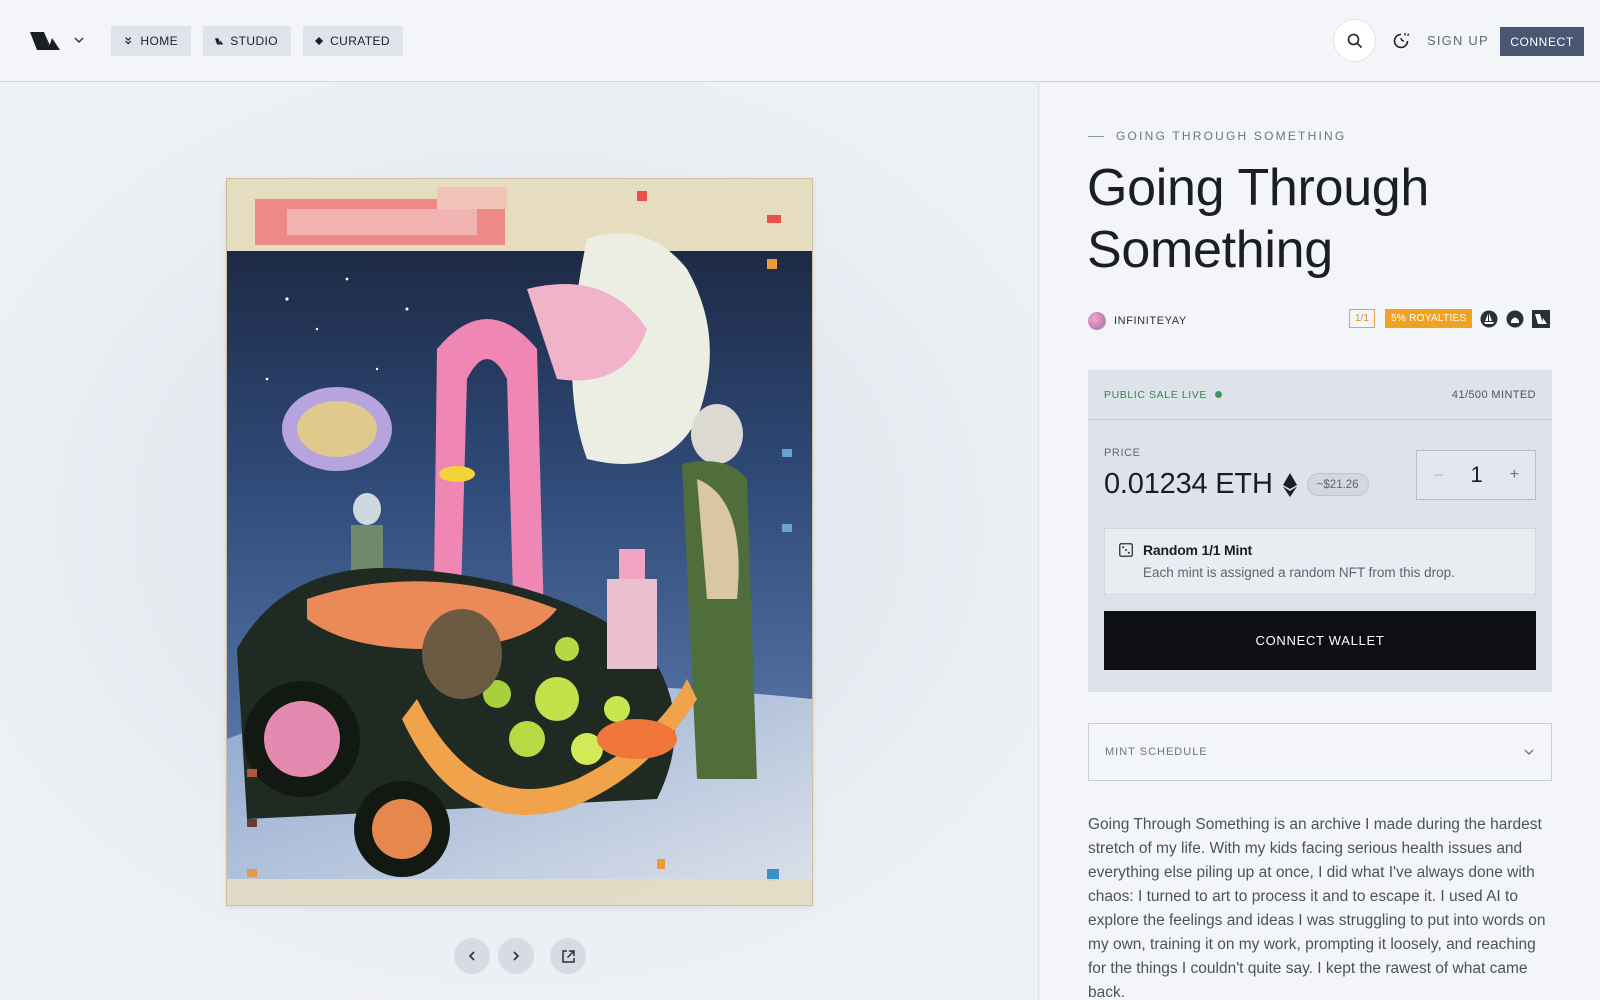 The image size is (1600, 1000). What do you see at coordinates (1097, 321) in the screenshot?
I see `avatar` at bounding box center [1097, 321].